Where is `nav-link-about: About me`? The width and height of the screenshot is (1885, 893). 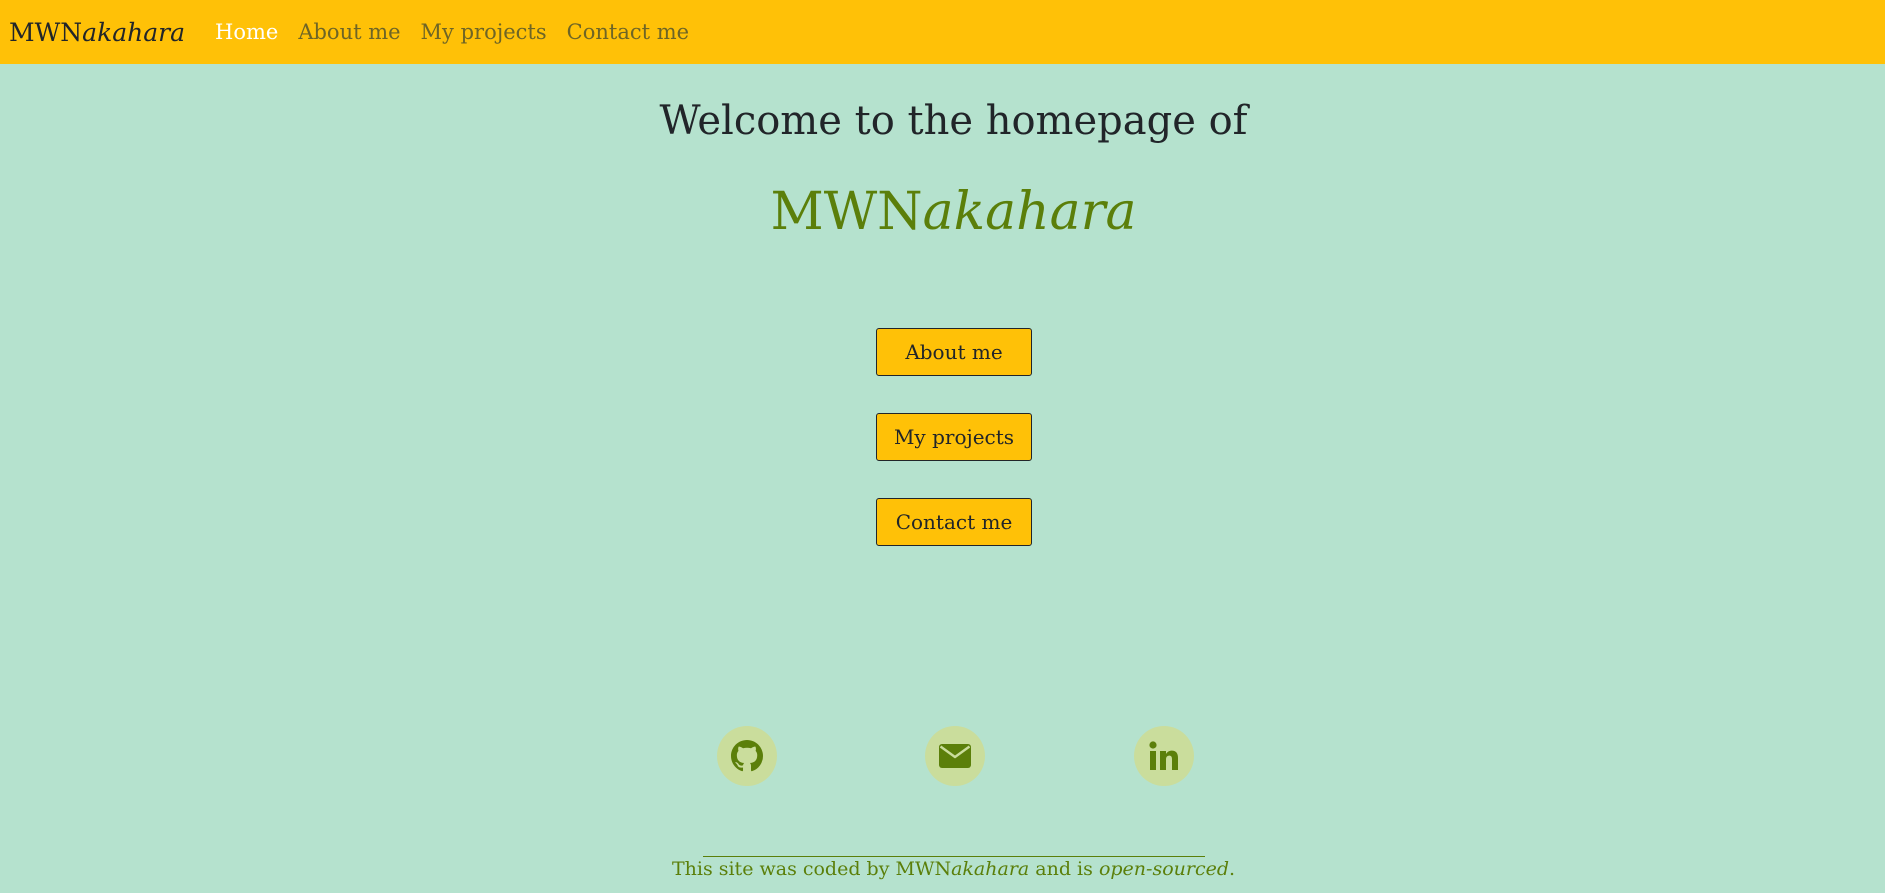
nav-link-about: About me is located at coordinates (349, 32).